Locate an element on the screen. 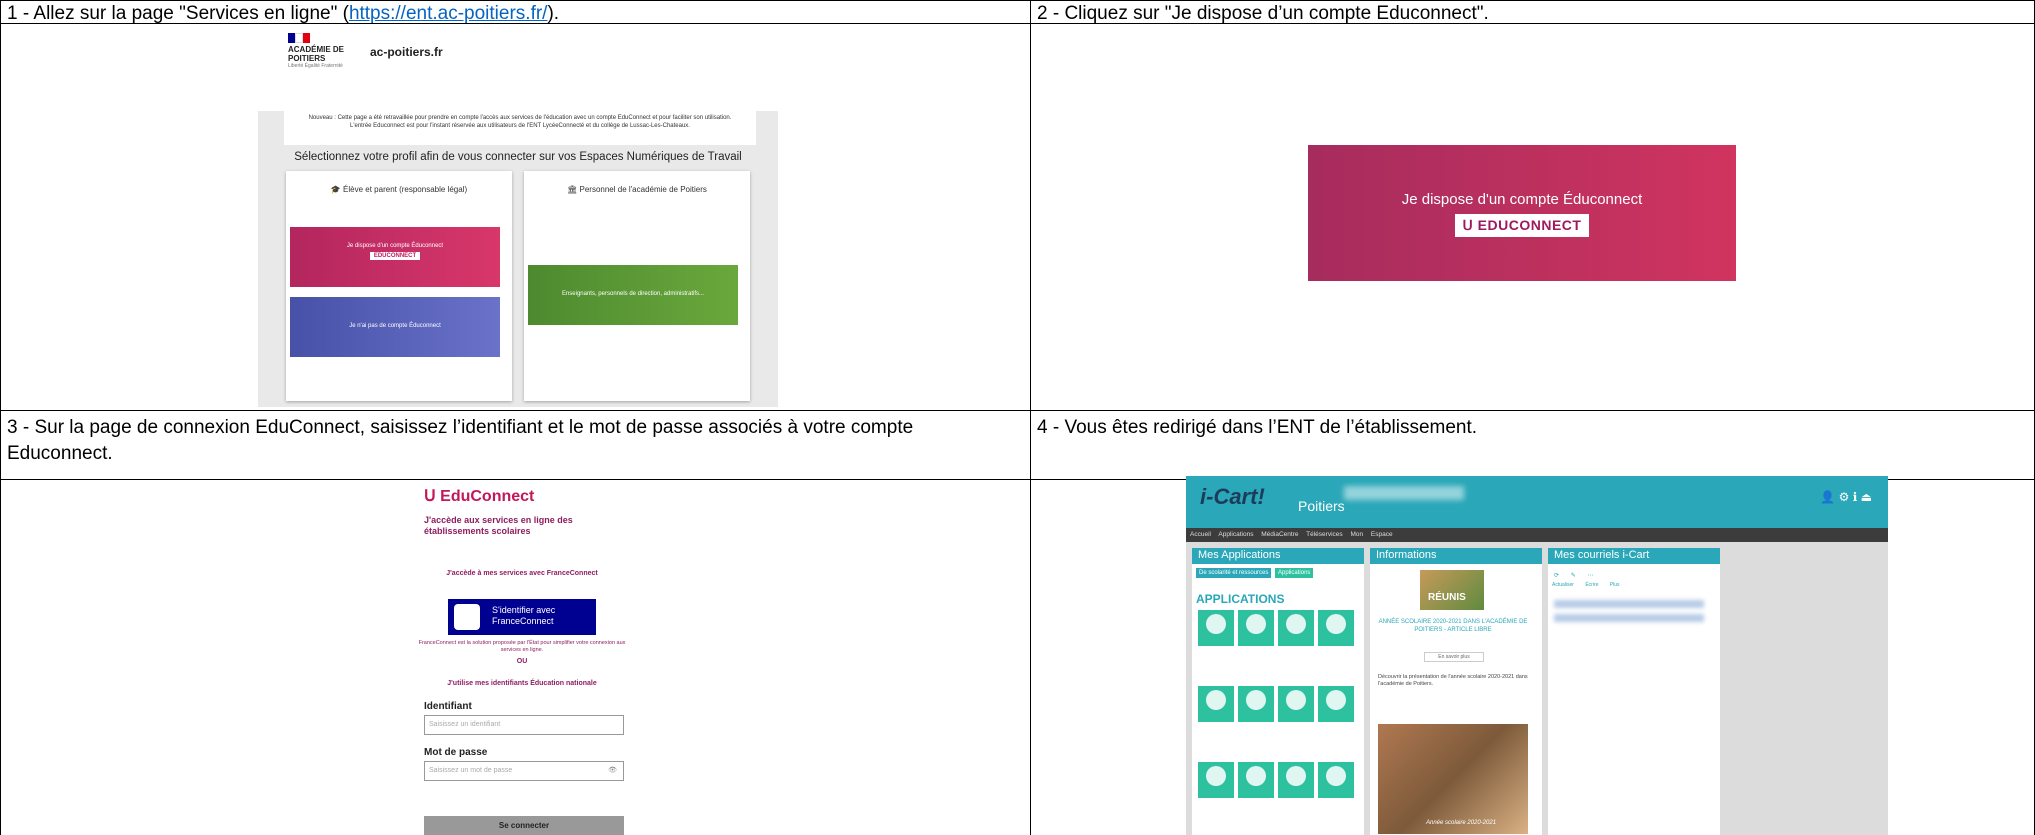  more-icon: ⋯ is located at coordinates (1590, 576).